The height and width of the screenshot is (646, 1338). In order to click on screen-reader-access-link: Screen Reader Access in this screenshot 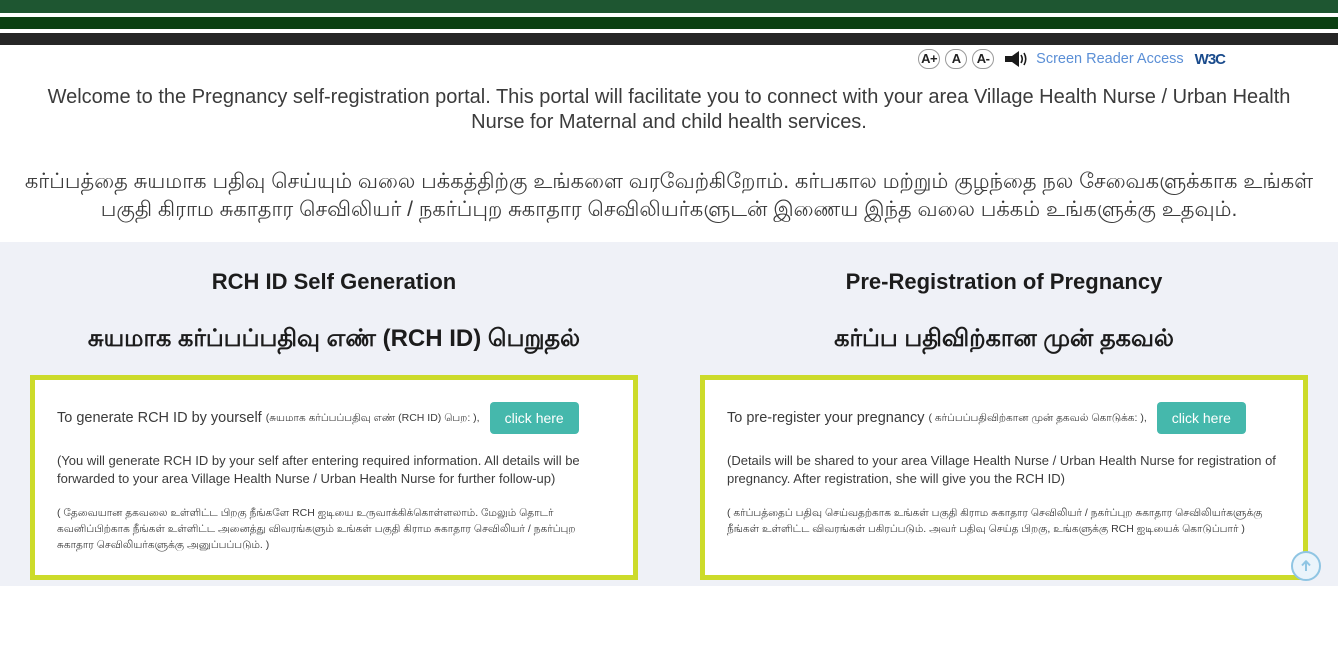, I will do `click(1110, 59)`.